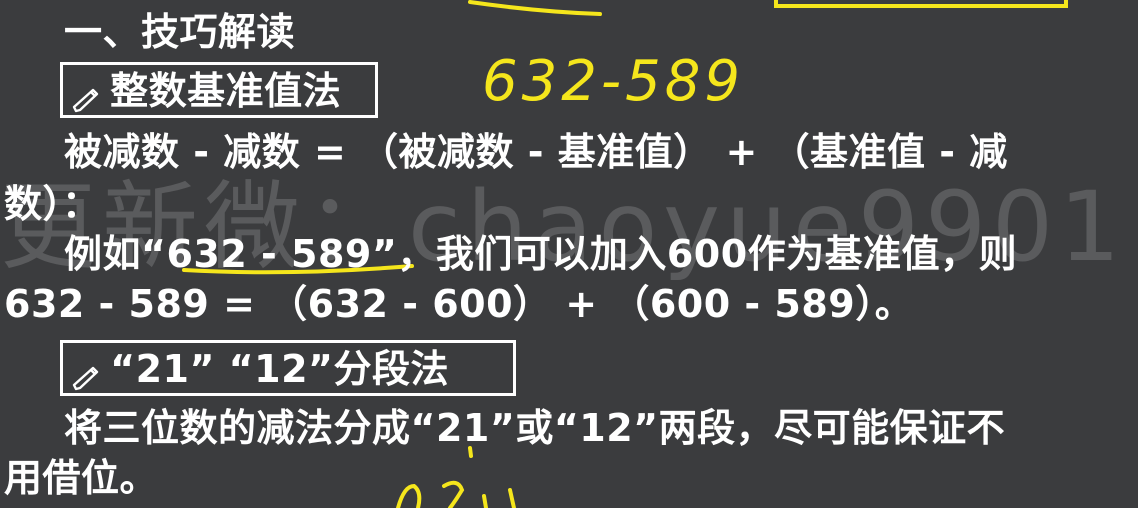 The height and width of the screenshot is (508, 1138). What do you see at coordinates (535, 428) in the screenshot?
I see `method2-desc-line1: 将三位数的减法分成“21”或“12”两段，尽可能保证不` at bounding box center [535, 428].